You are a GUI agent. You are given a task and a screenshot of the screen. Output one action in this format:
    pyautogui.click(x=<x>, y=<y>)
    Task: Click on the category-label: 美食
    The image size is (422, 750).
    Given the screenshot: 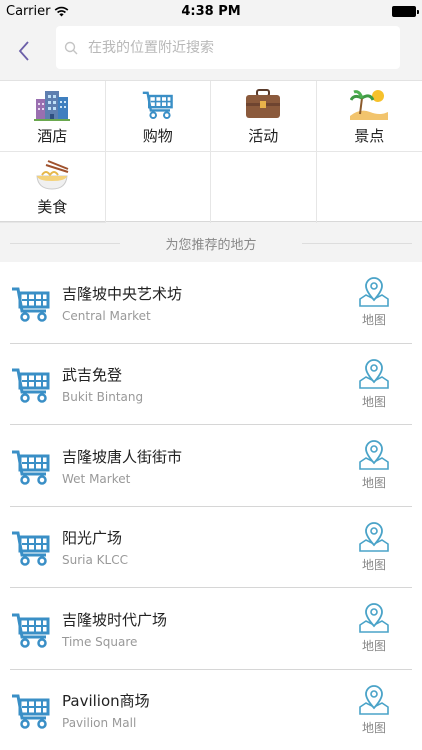 What is the action you would take?
    pyautogui.click(x=52, y=206)
    